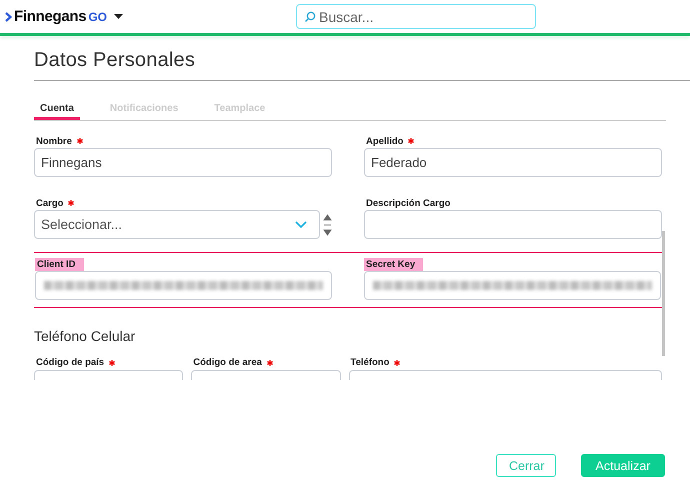 Image resolution: width=690 pixels, height=491 pixels. What do you see at coordinates (70, 363) in the screenshot?
I see `field-label: Código de país` at bounding box center [70, 363].